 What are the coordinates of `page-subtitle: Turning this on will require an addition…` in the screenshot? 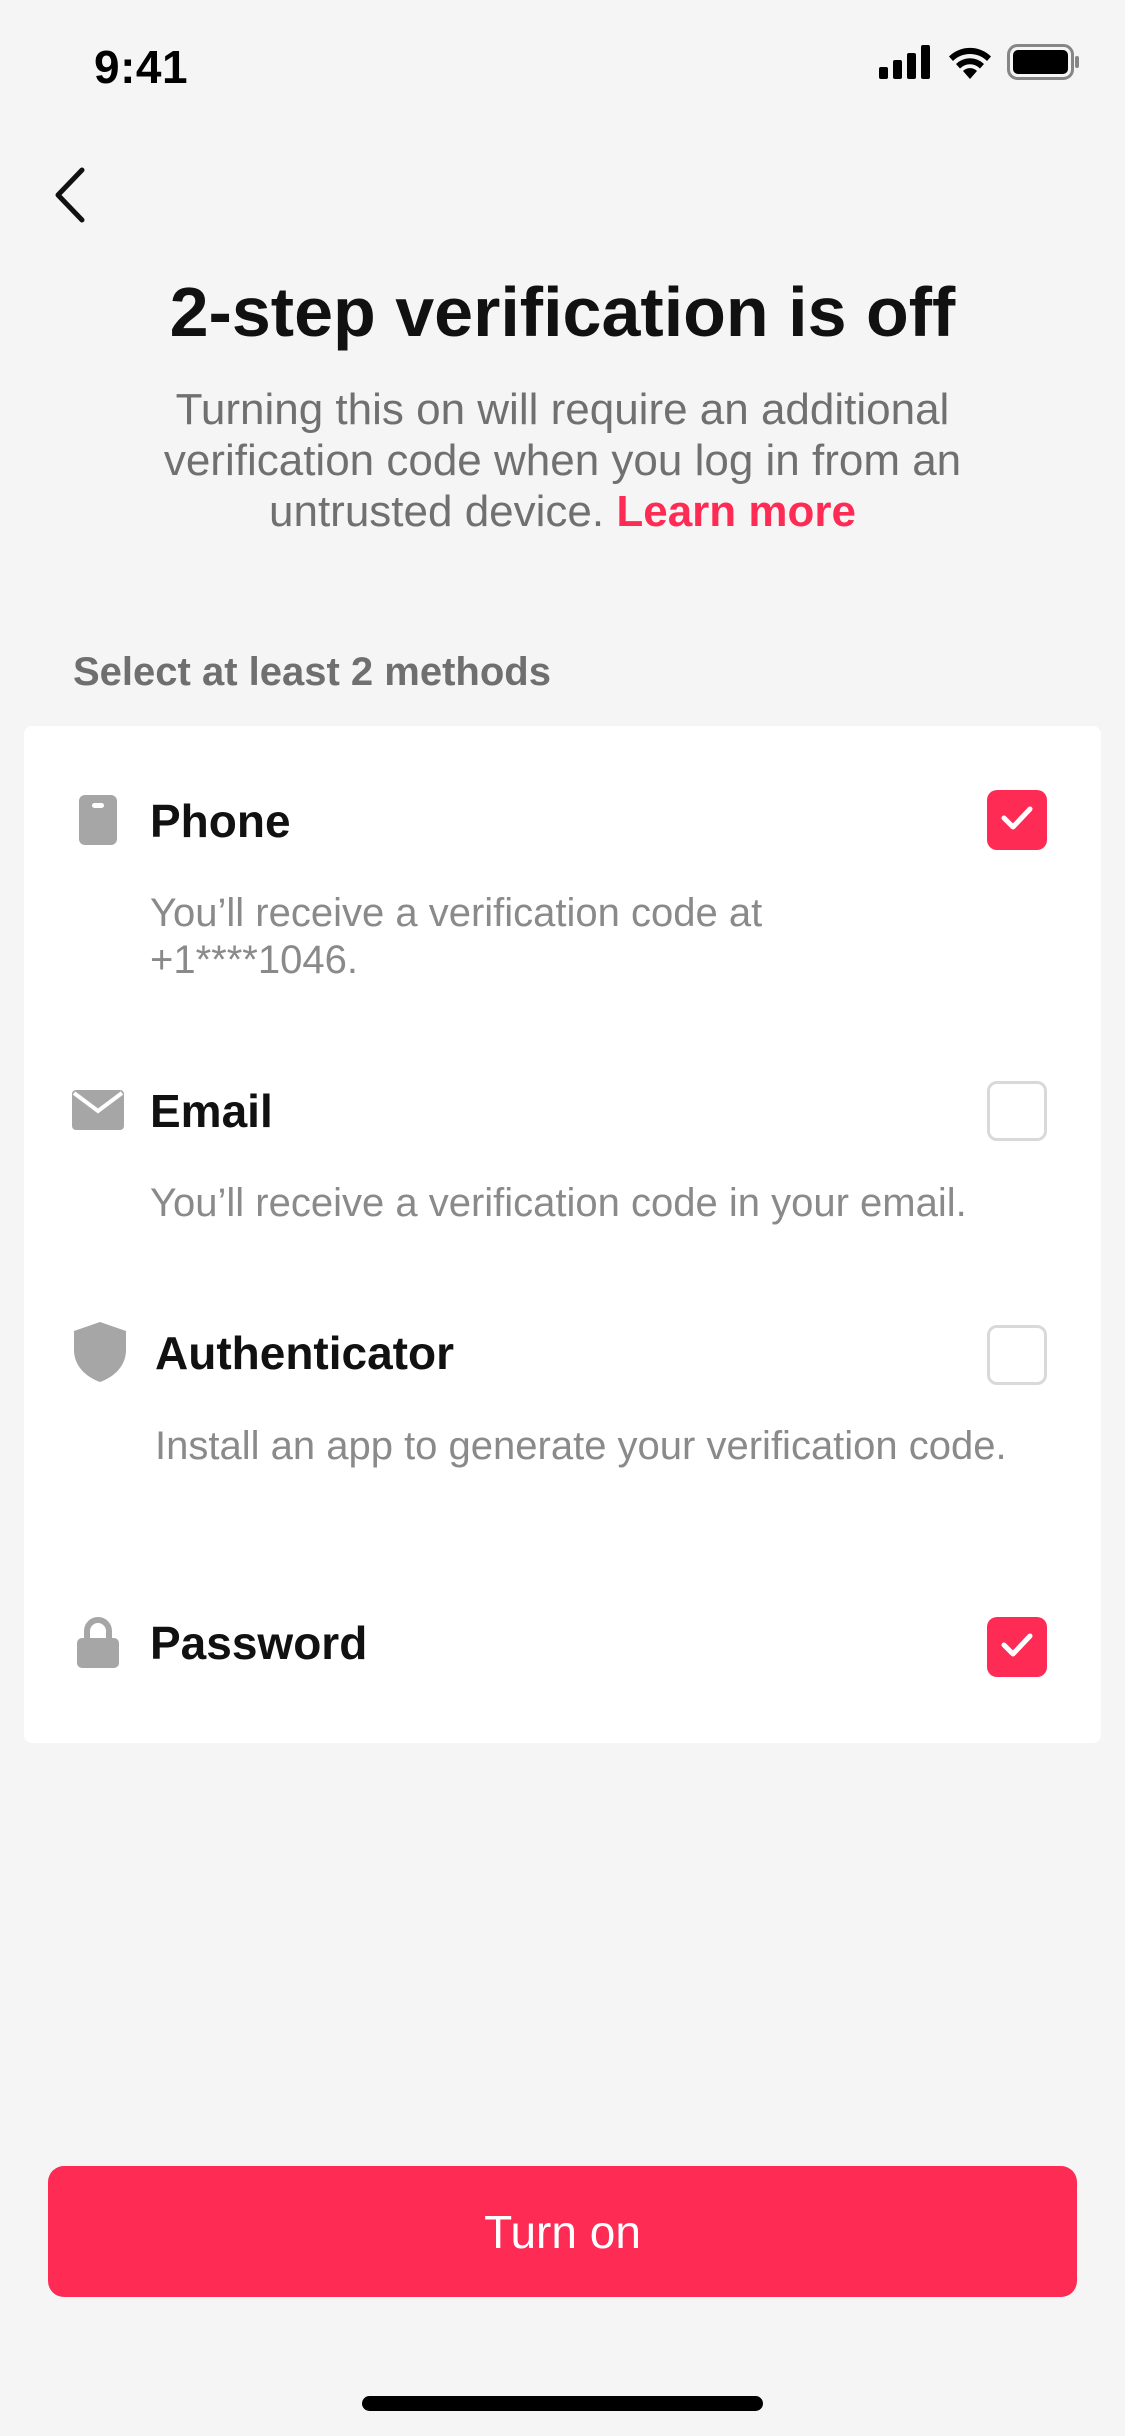 It's located at (562, 460).